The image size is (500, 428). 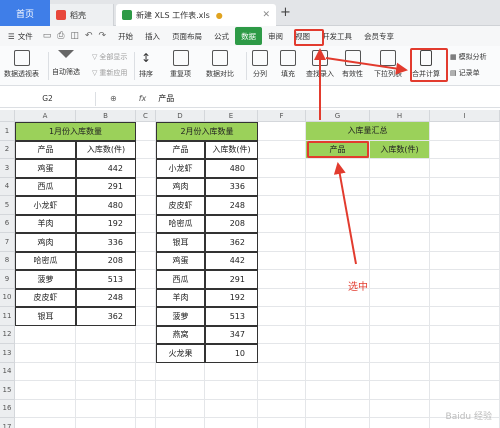 I want to click on reapply-button: ▽ 重新应用, so click(x=109, y=73).